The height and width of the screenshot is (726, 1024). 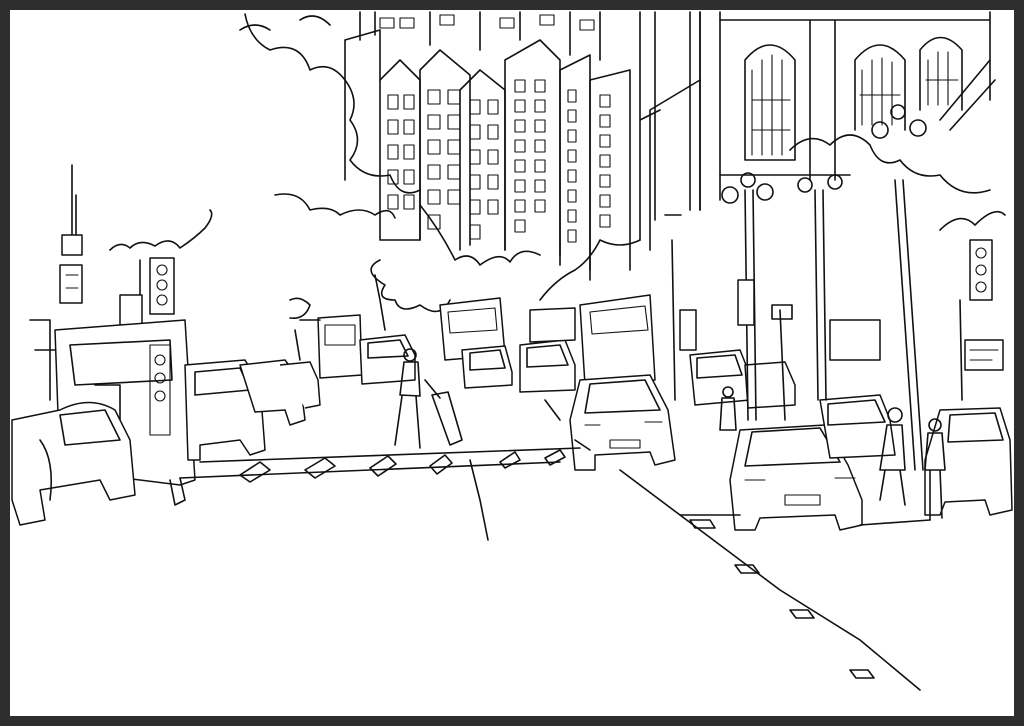 What do you see at coordinates (871, 446) in the screenshot?
I see `right-cars` at bounding box center [871, 446].